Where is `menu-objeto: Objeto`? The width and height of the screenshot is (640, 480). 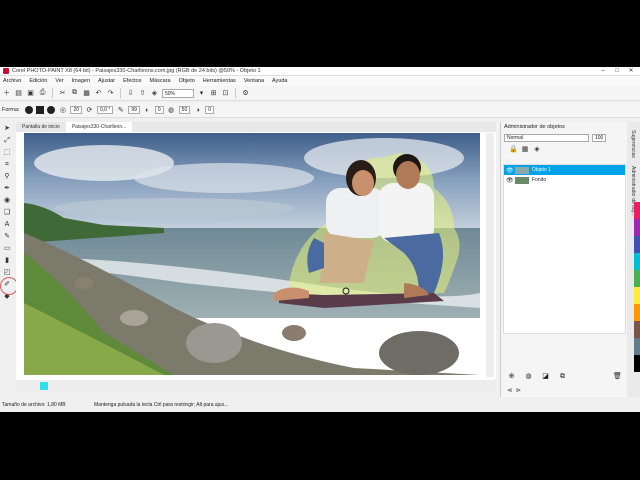 menu-objeto: Objeto is located at coordinates (187, 81).